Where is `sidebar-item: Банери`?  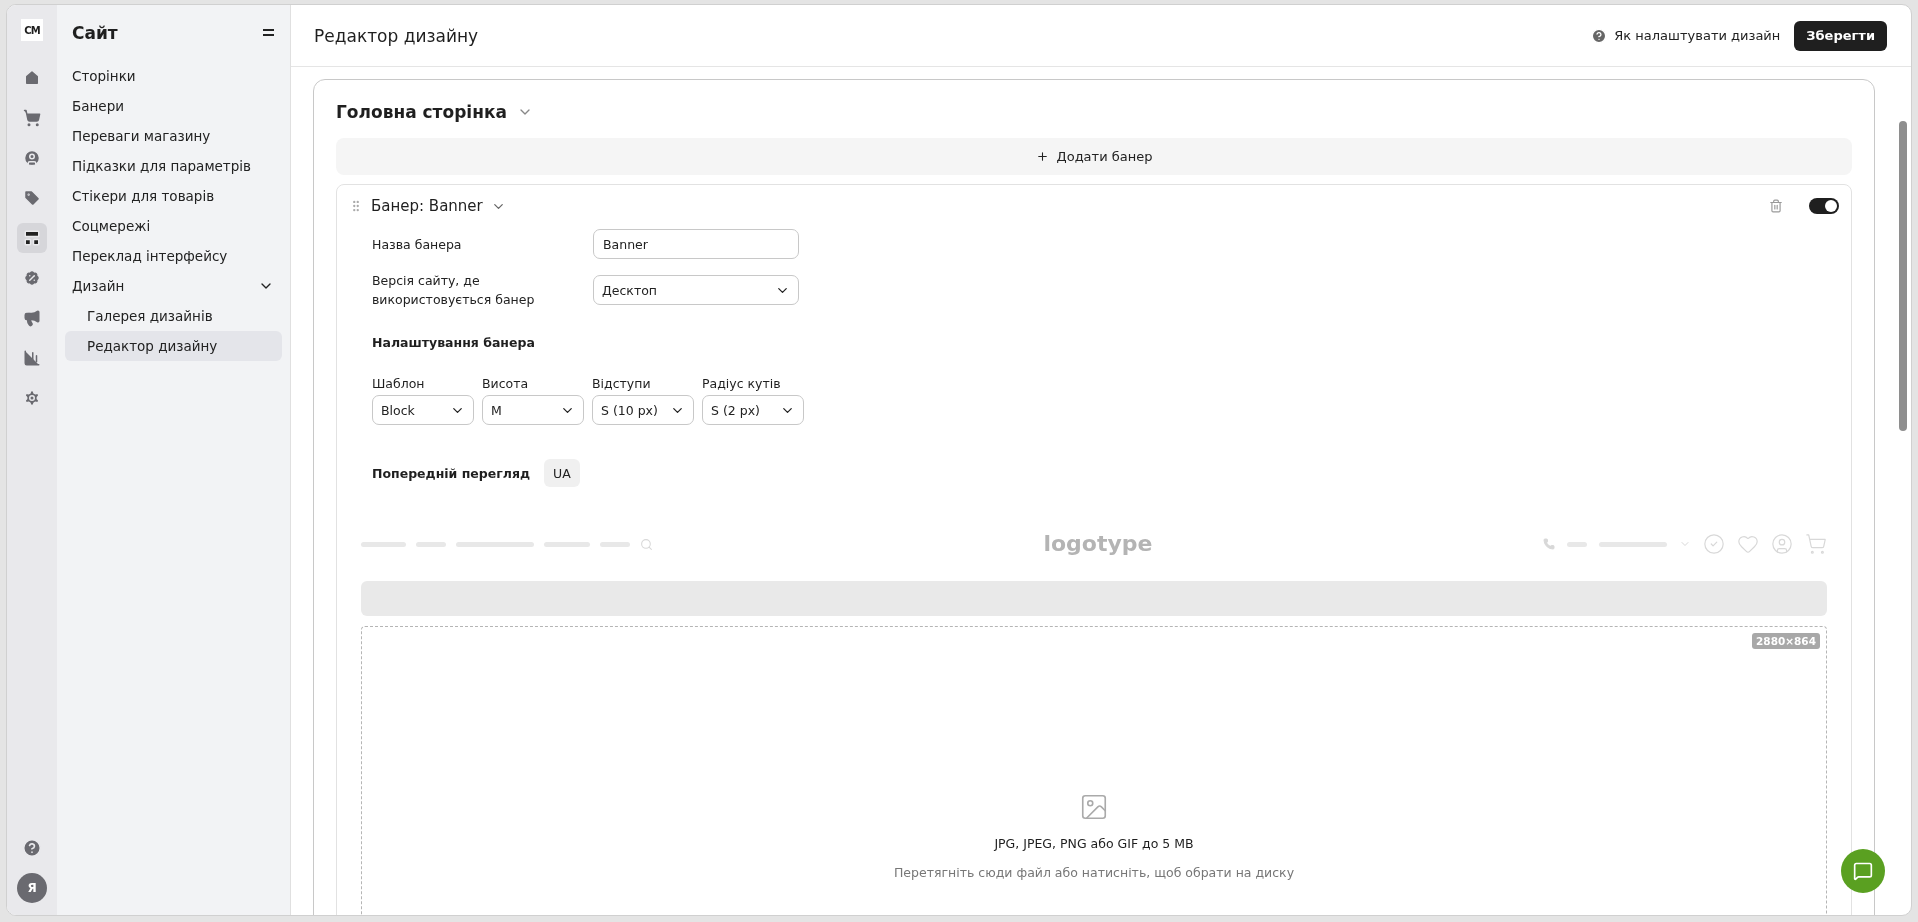
sidebar-item: Банери is located at coordinates (173, 106).